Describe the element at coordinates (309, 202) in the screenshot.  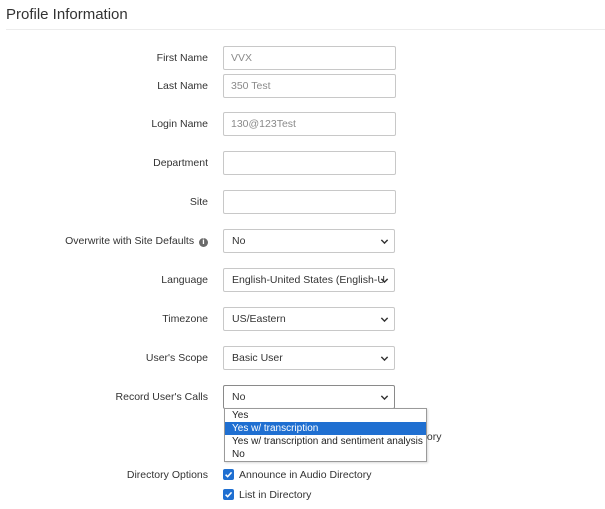
I see `site-input` at that location.